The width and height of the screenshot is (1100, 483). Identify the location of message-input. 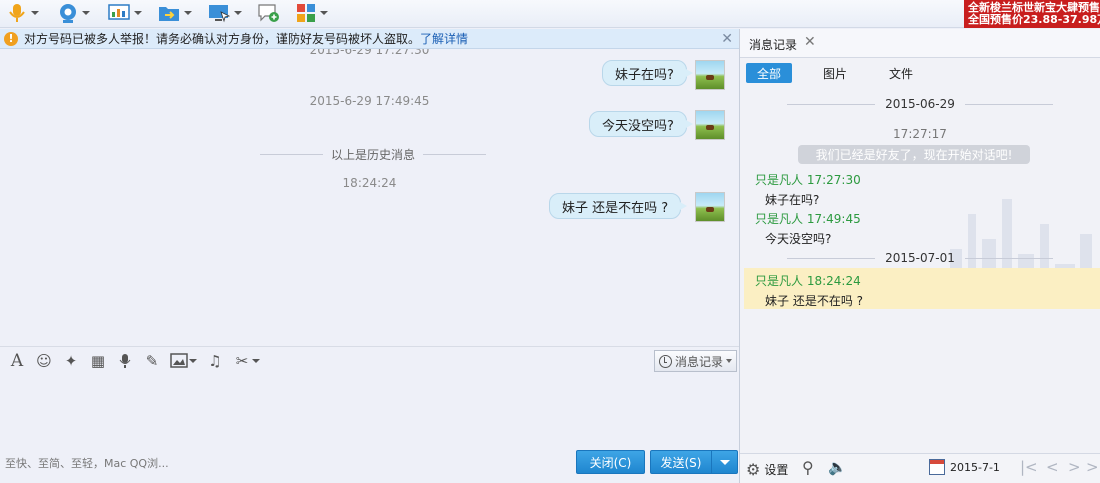
(369, 411).